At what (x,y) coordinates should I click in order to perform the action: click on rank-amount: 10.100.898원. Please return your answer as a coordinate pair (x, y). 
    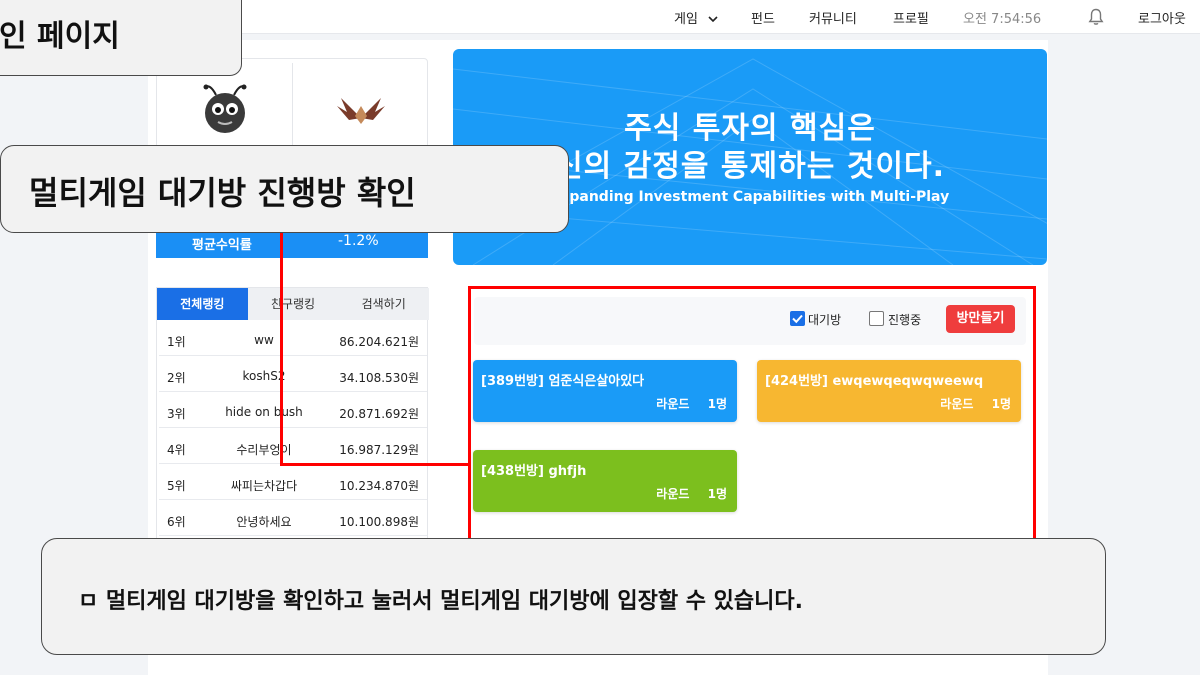
    Looking at the image, I should click on (379, 522).